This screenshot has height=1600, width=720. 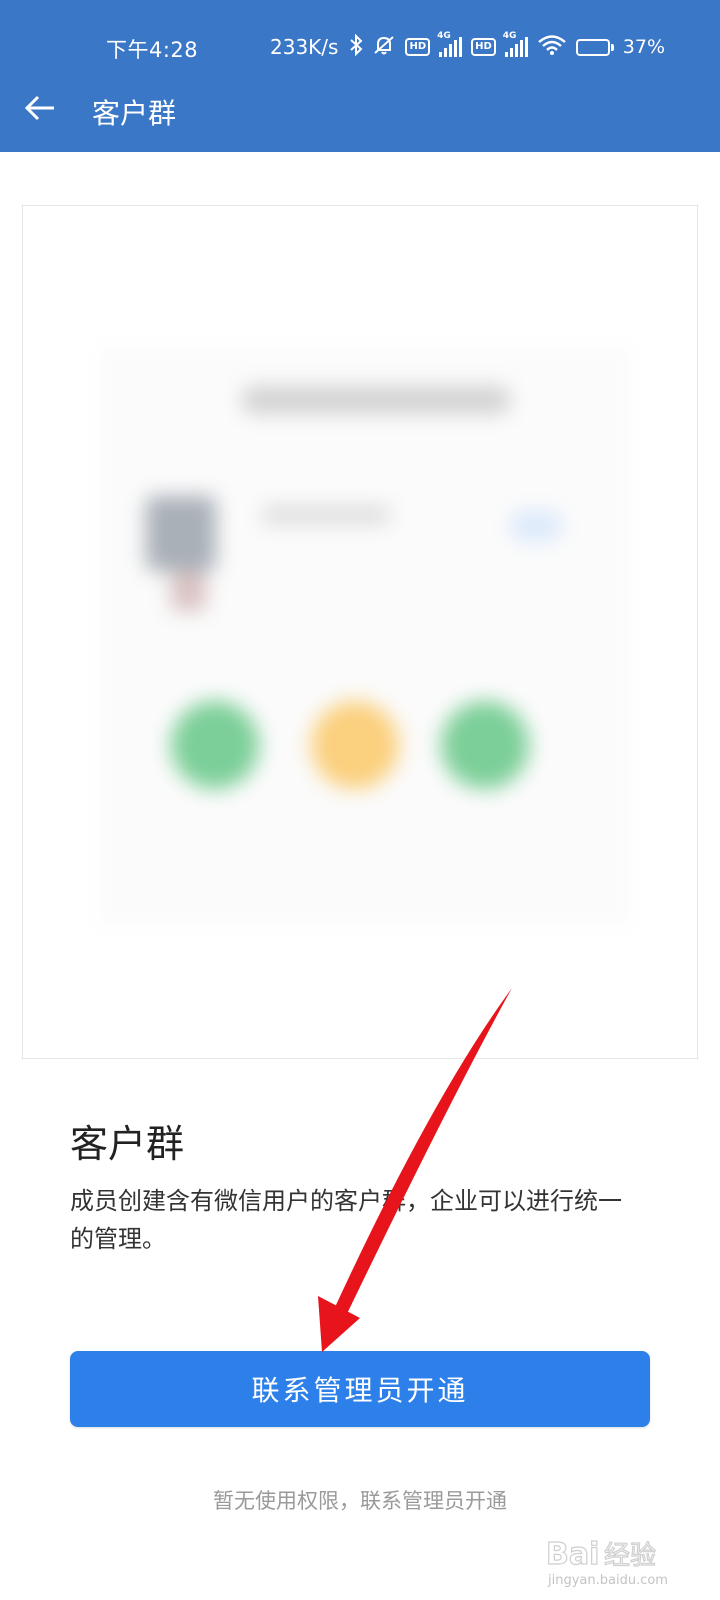 I want to click on battery-icon, so click(x=594, y=47).